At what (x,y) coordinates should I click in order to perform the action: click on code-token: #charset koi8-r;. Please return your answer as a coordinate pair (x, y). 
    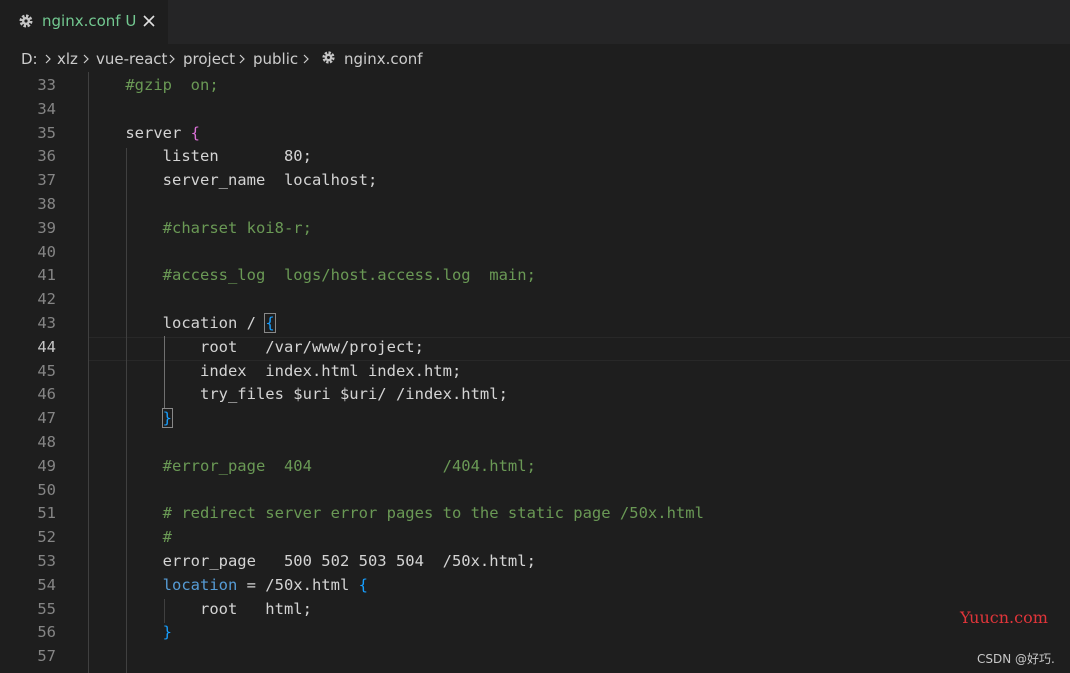
    Looking at the image, I should click on (237, 227).